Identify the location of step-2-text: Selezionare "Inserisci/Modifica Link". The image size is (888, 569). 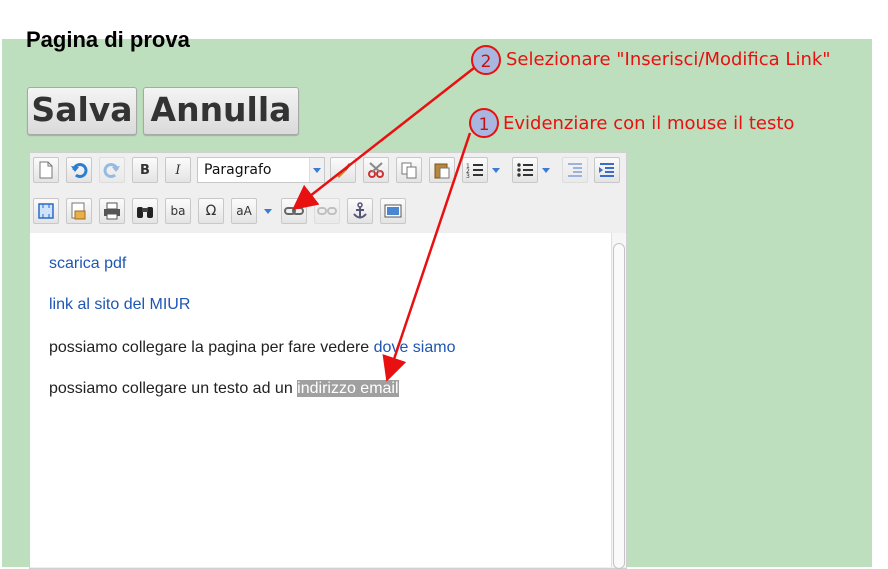
(668, 59).